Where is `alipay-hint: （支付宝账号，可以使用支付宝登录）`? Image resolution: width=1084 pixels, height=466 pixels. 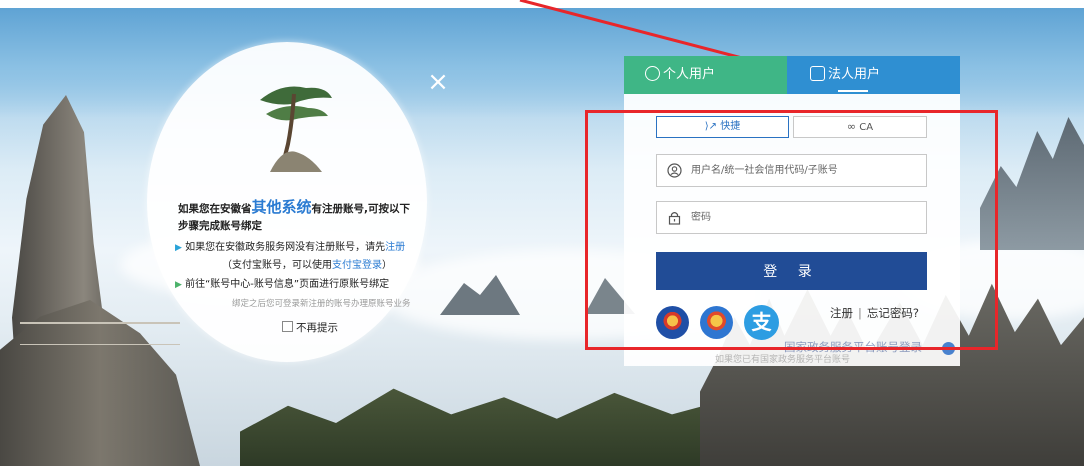
alipay-hint: （支付宝账号，可以使用支付宝登录） is located at coordinates (307, 265).